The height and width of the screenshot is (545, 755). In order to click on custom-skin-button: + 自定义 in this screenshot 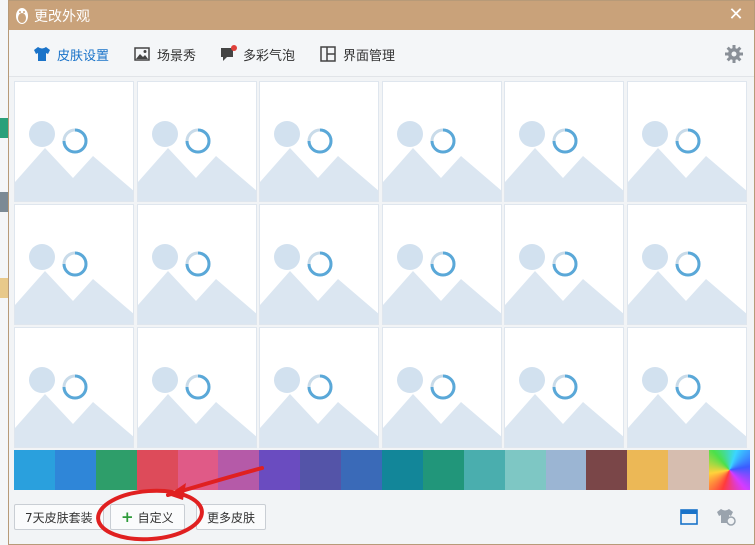, I will do `click(147, 517)`.